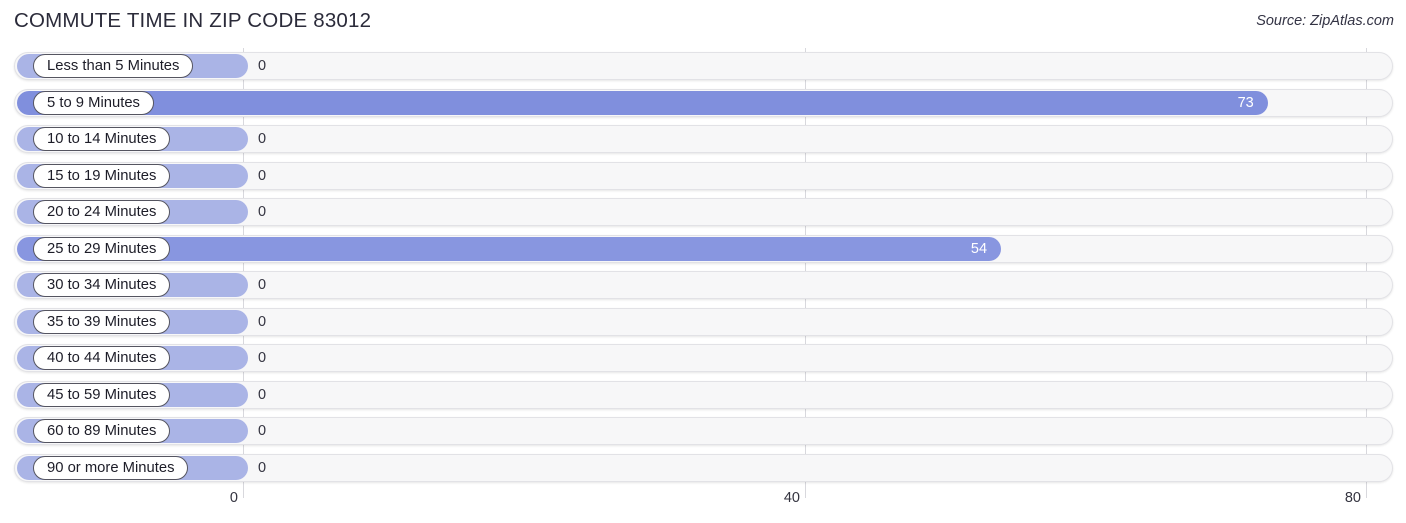 Image resolution: width=1406 pixels, height=523 pixels. Describe the element at coordinates (102, 431) in the screenshot. I see `category-label: 60 to 89 Minutes` at that location.